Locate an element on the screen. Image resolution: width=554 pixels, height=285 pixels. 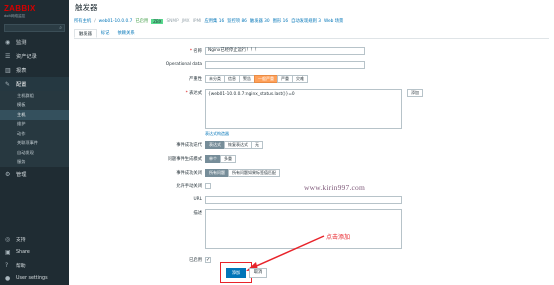
submenu-discovery: 自动发现 is located at coordinates (34, 153).